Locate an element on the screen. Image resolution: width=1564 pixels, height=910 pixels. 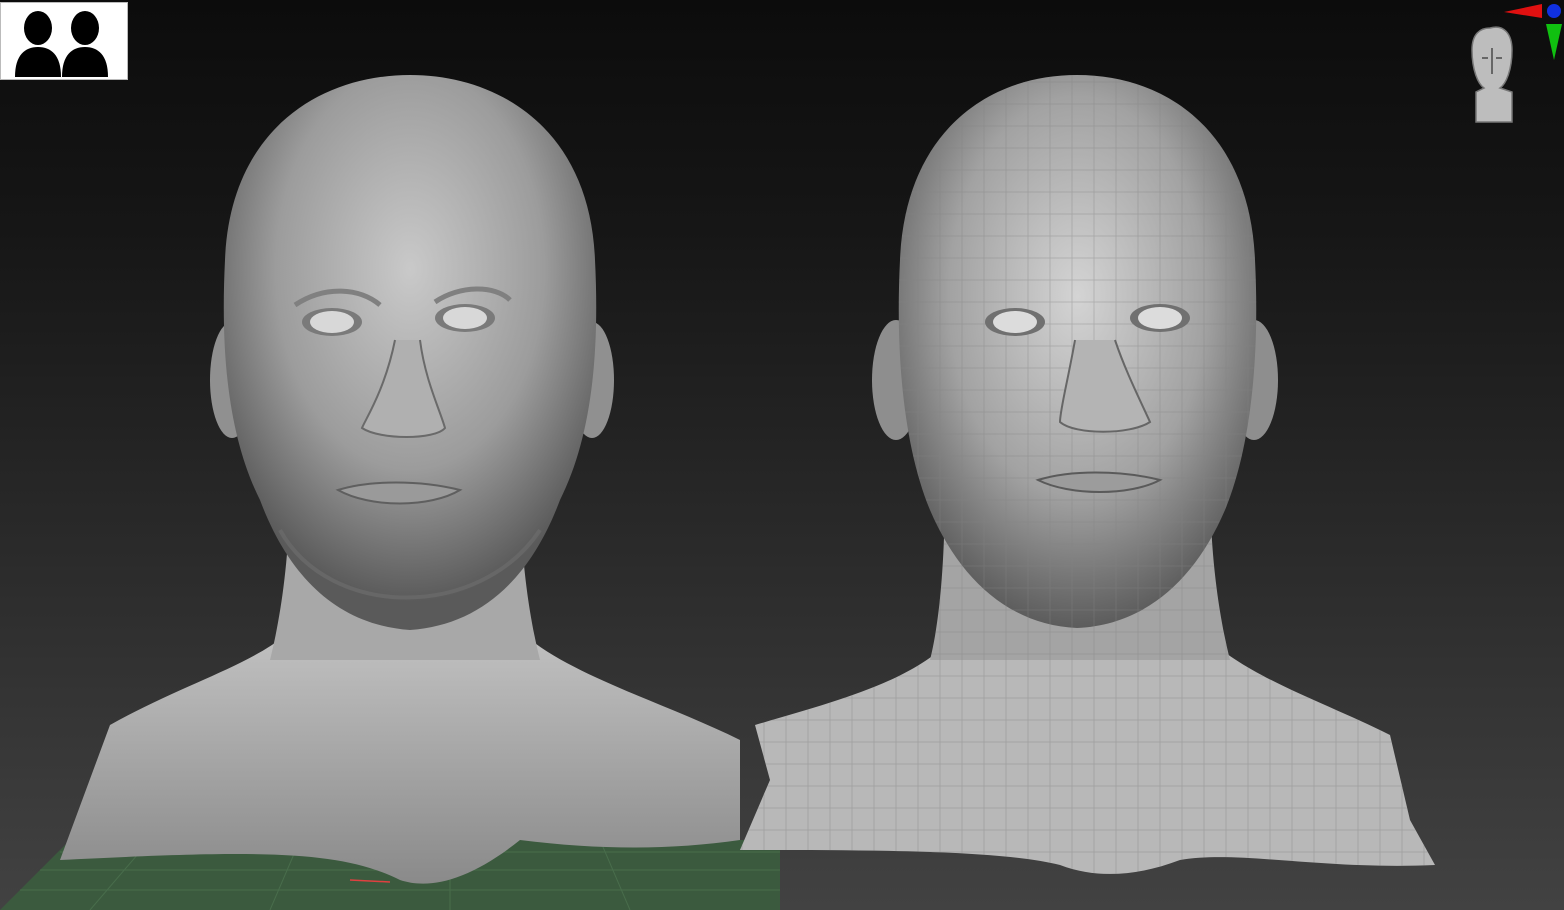
two-heads-silhouette-icon is located at coordinates (61, 44).